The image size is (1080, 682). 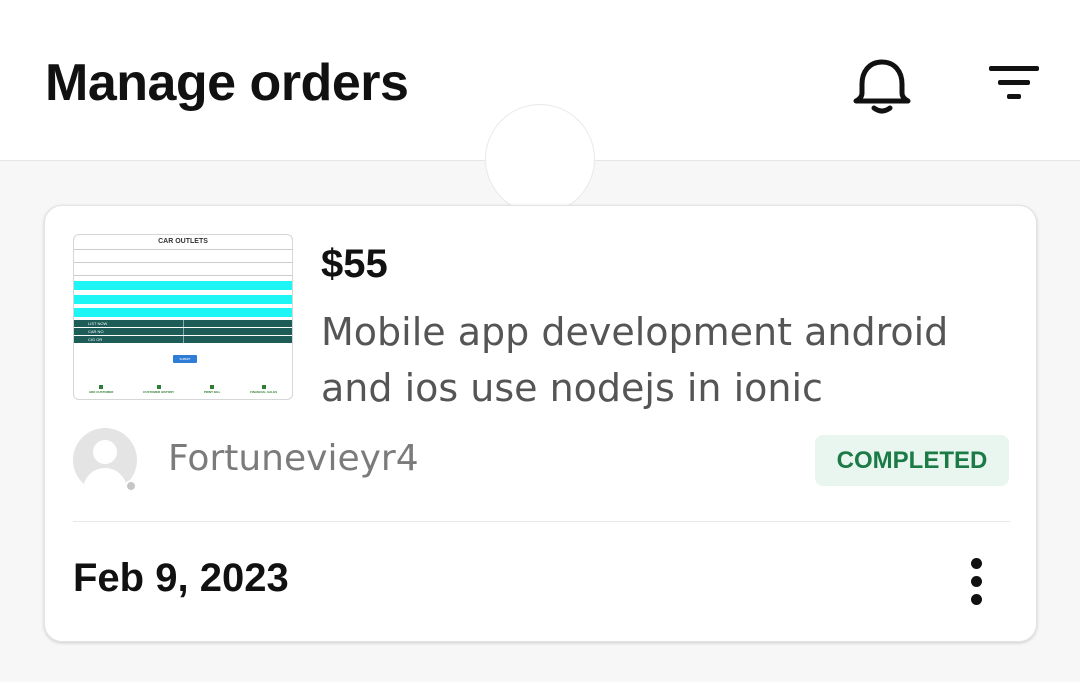 I want to click on thumbnail-submit: SUBMIT, so click(x=185, y=359).